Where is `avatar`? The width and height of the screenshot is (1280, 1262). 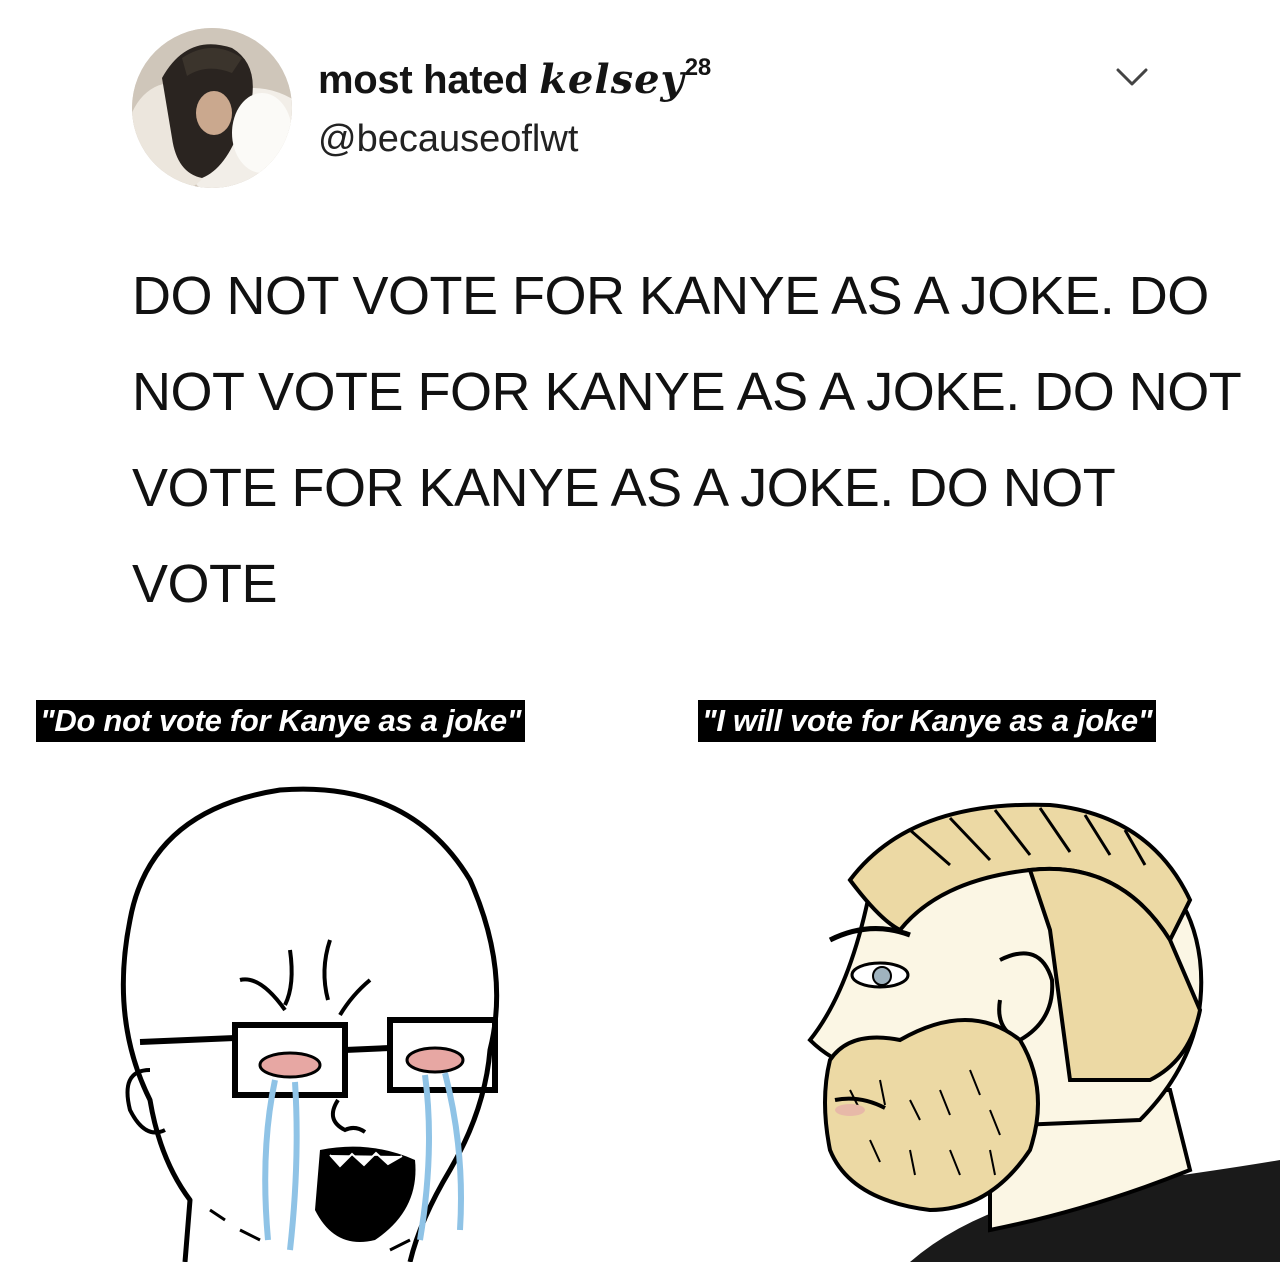 avatar is located at coordinates (212, 108).